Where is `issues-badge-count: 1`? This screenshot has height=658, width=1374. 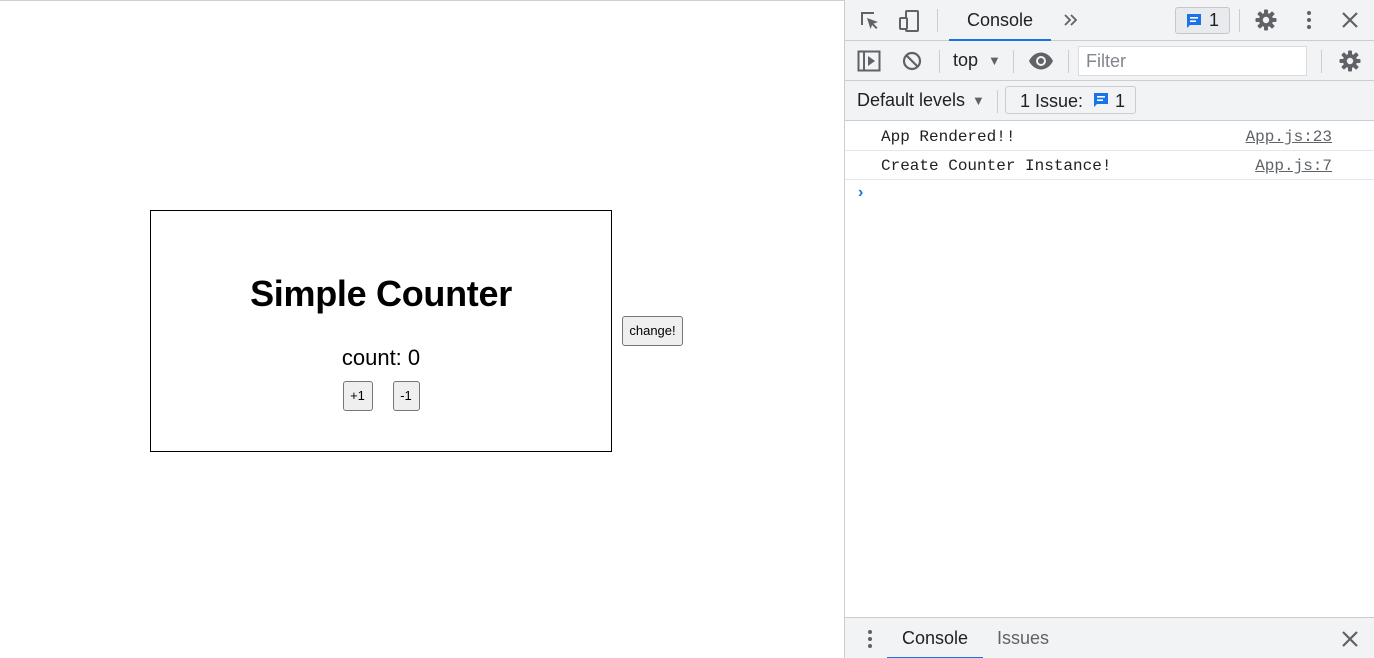
issues-badge-count: 1 is located at coordinates (1214, 20).